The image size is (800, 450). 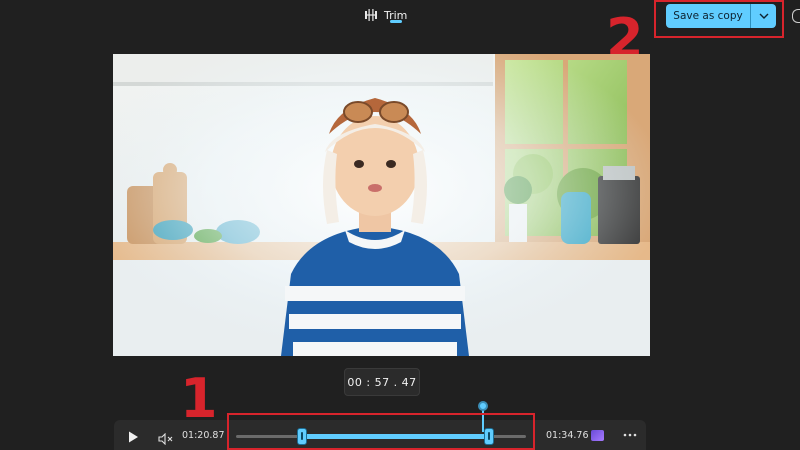 What do you see at coordinates (567, 435) in the screenshot?
I see `trim-end-time: 01:34.76` at bounding box center [567, 435].